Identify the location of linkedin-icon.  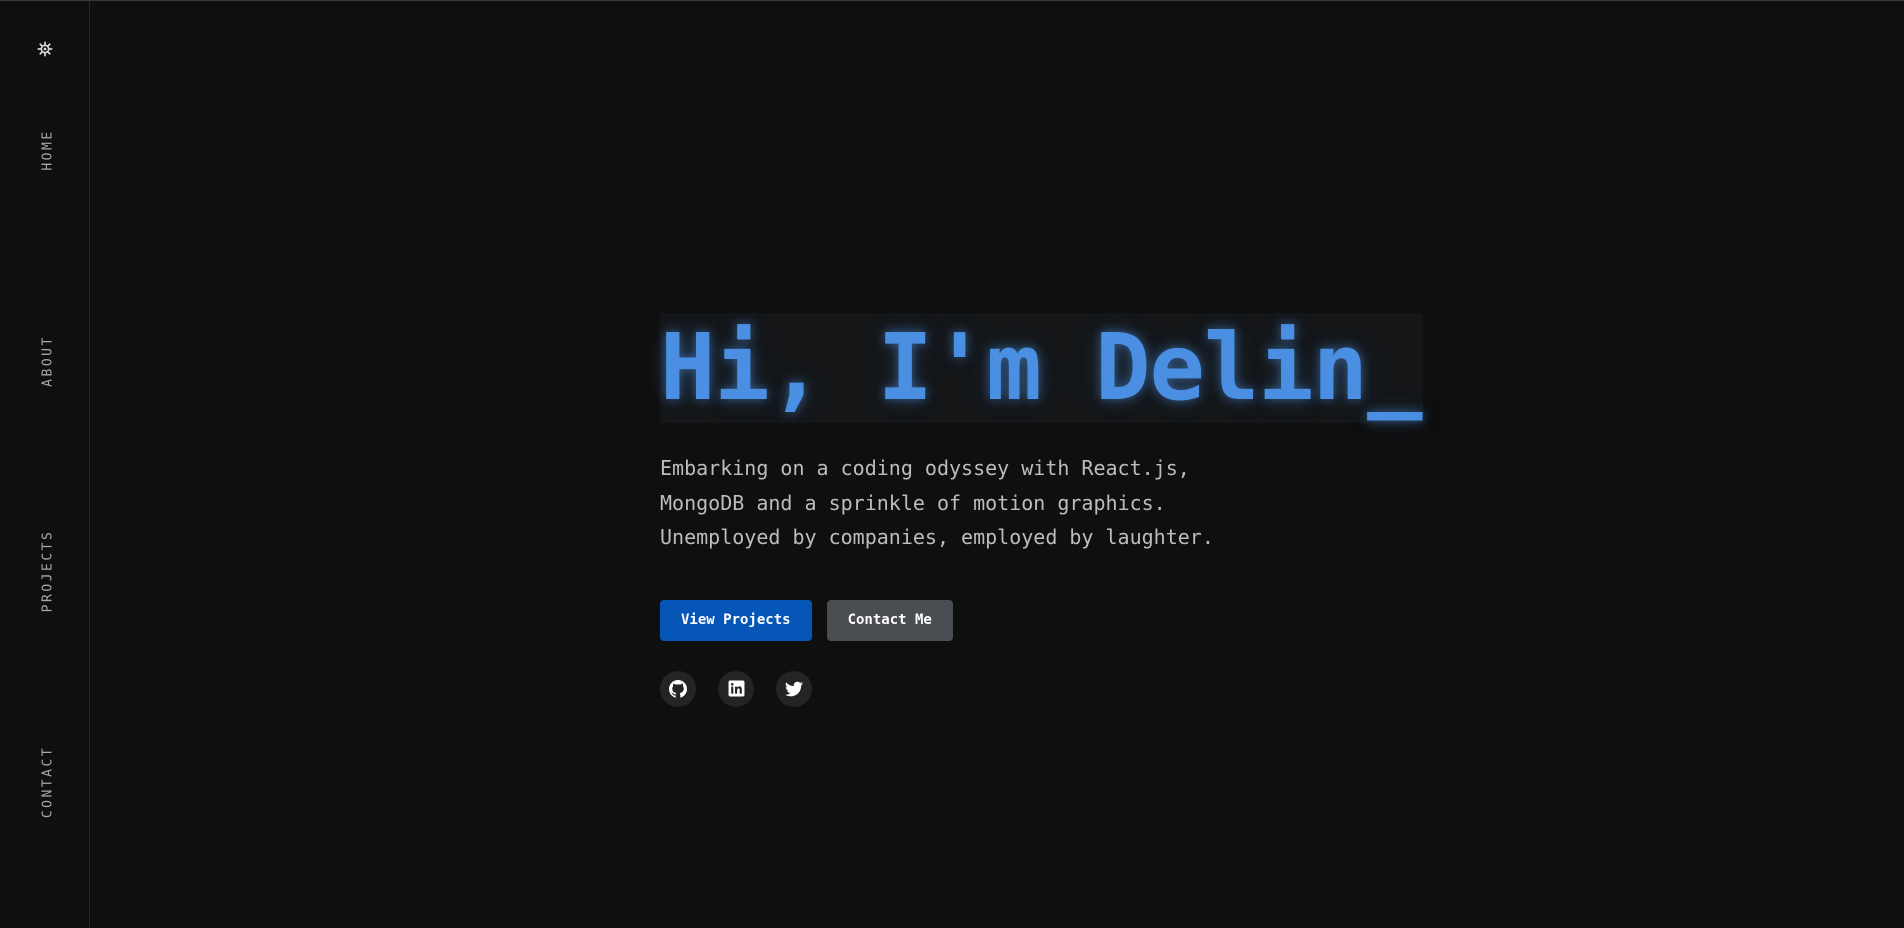
(736, 688).